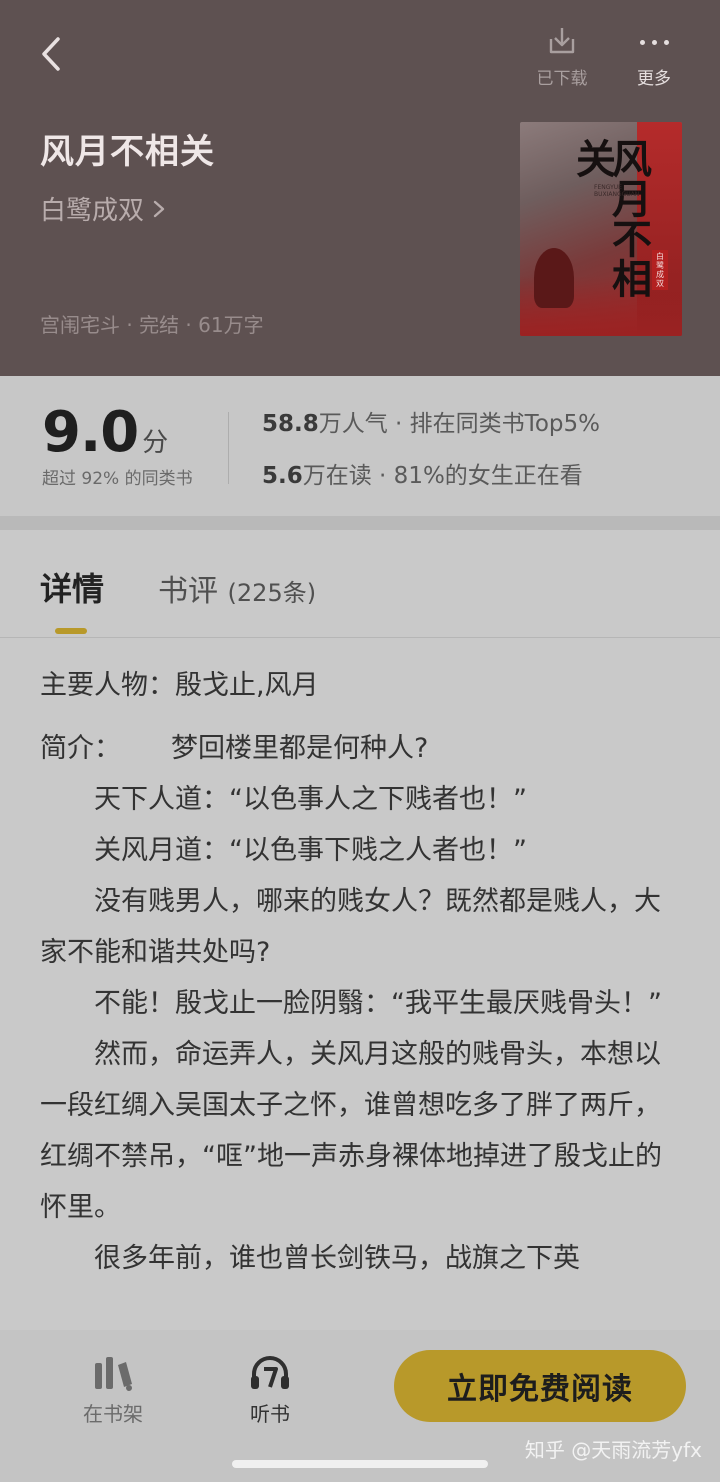  Describe the element at coordinates (272, 593) in the screenshot. I see `tab-review-count: (225条)` at that location.